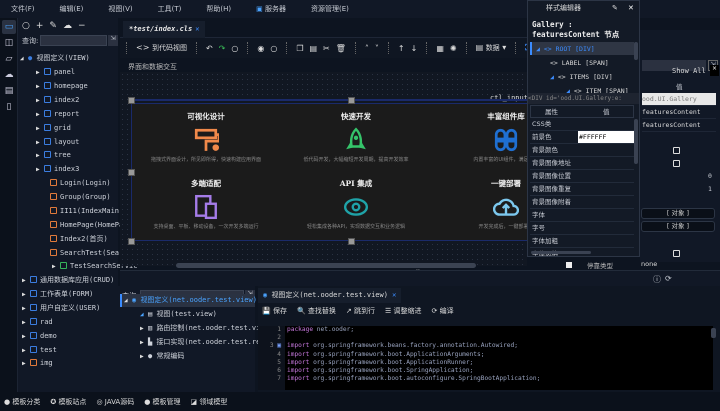 The image size is (720, 411). I want to click on foreground-color-input: #FFFFFF, so click(606, 137).